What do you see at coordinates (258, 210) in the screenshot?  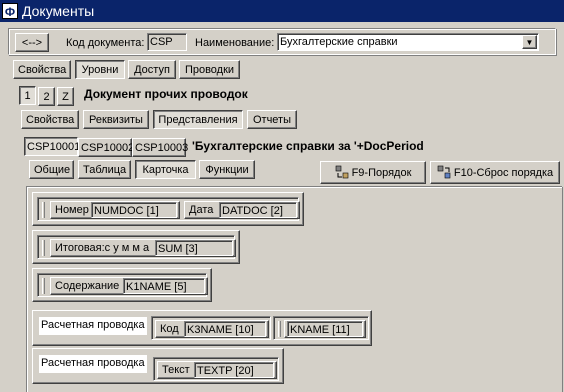 I see `field-value: DATDOC [2]` at bounding box center [258, 210].